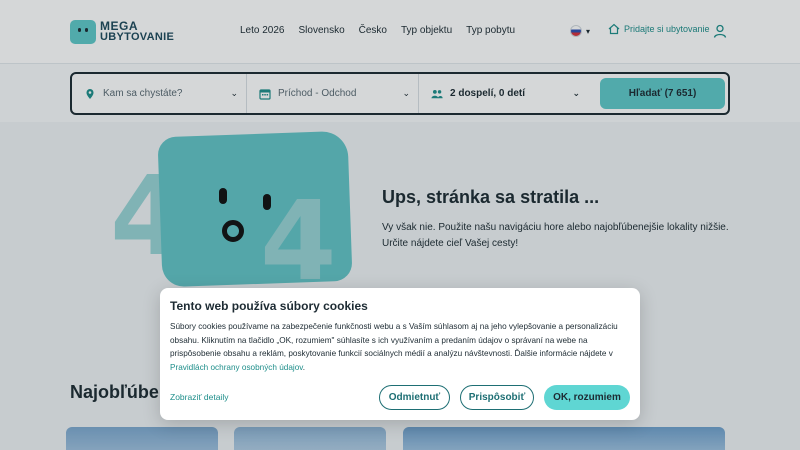 This screenshot has height=450, width=800. Describe the element at coordinates (269, 306) in the screenshot. I see `cookie-title: Tento web používa súbory cookies` at that location.